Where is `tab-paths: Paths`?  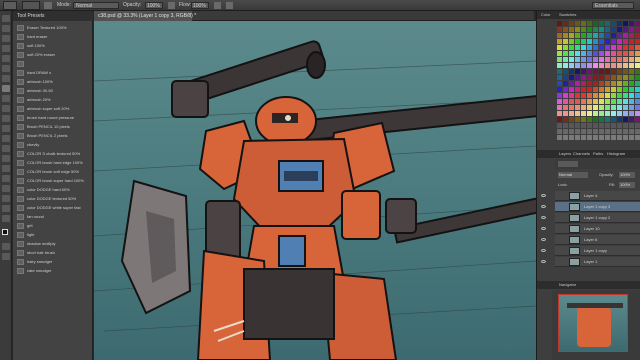 tab-paths: Paths is located at coordinates (598, 153).